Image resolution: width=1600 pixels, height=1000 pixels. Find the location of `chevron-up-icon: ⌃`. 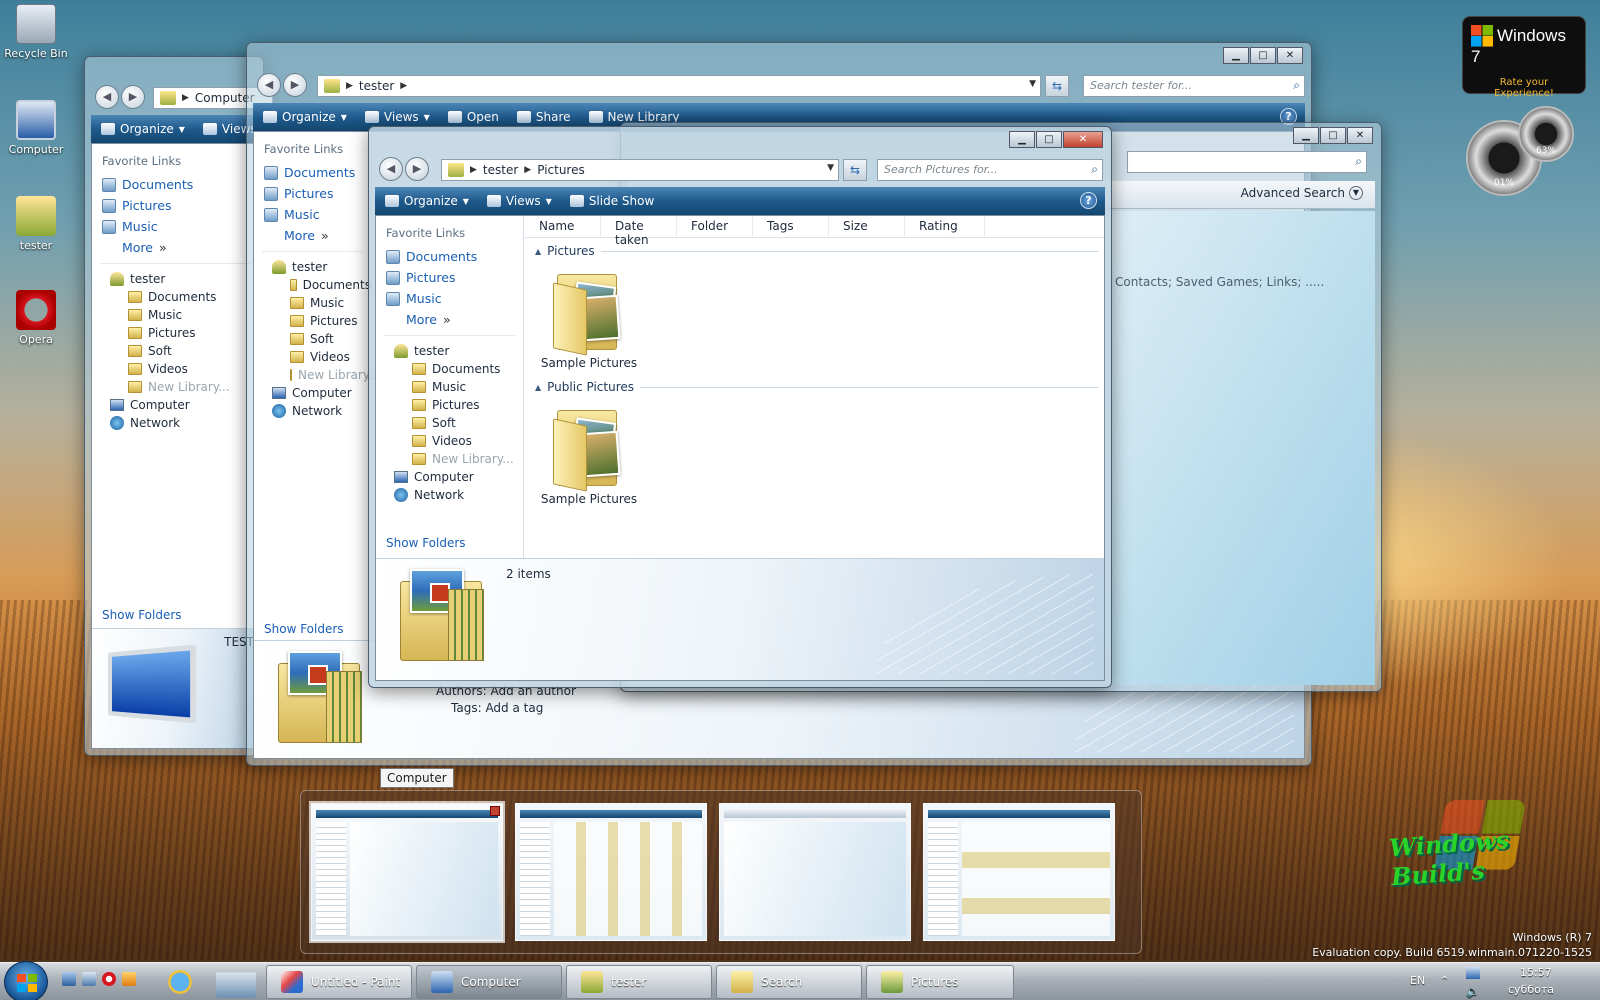

chevron-up-icon: ⌃ is located at coordinates (1444, 980).